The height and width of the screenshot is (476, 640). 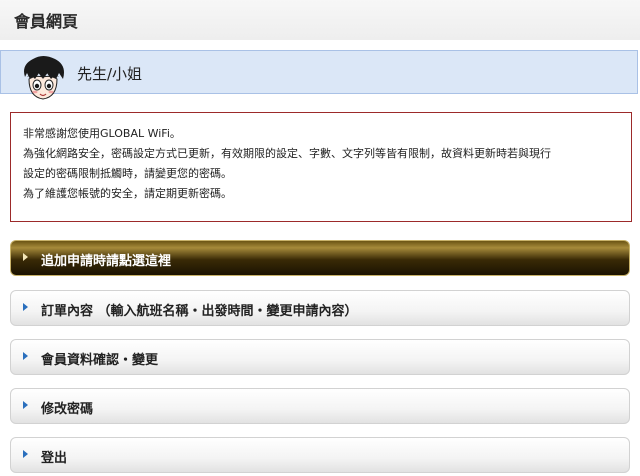 What do you see at coordinates (106, 261) in the screenshot?
I see `menu-item-label: 追加申請時請點選這裡` at bounding box center [106, 261].